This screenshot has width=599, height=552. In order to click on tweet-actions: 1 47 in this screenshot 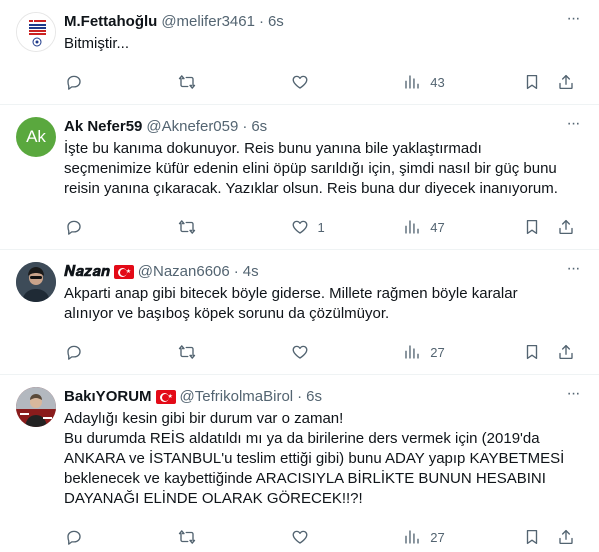, I will do `click(323, 227)`.